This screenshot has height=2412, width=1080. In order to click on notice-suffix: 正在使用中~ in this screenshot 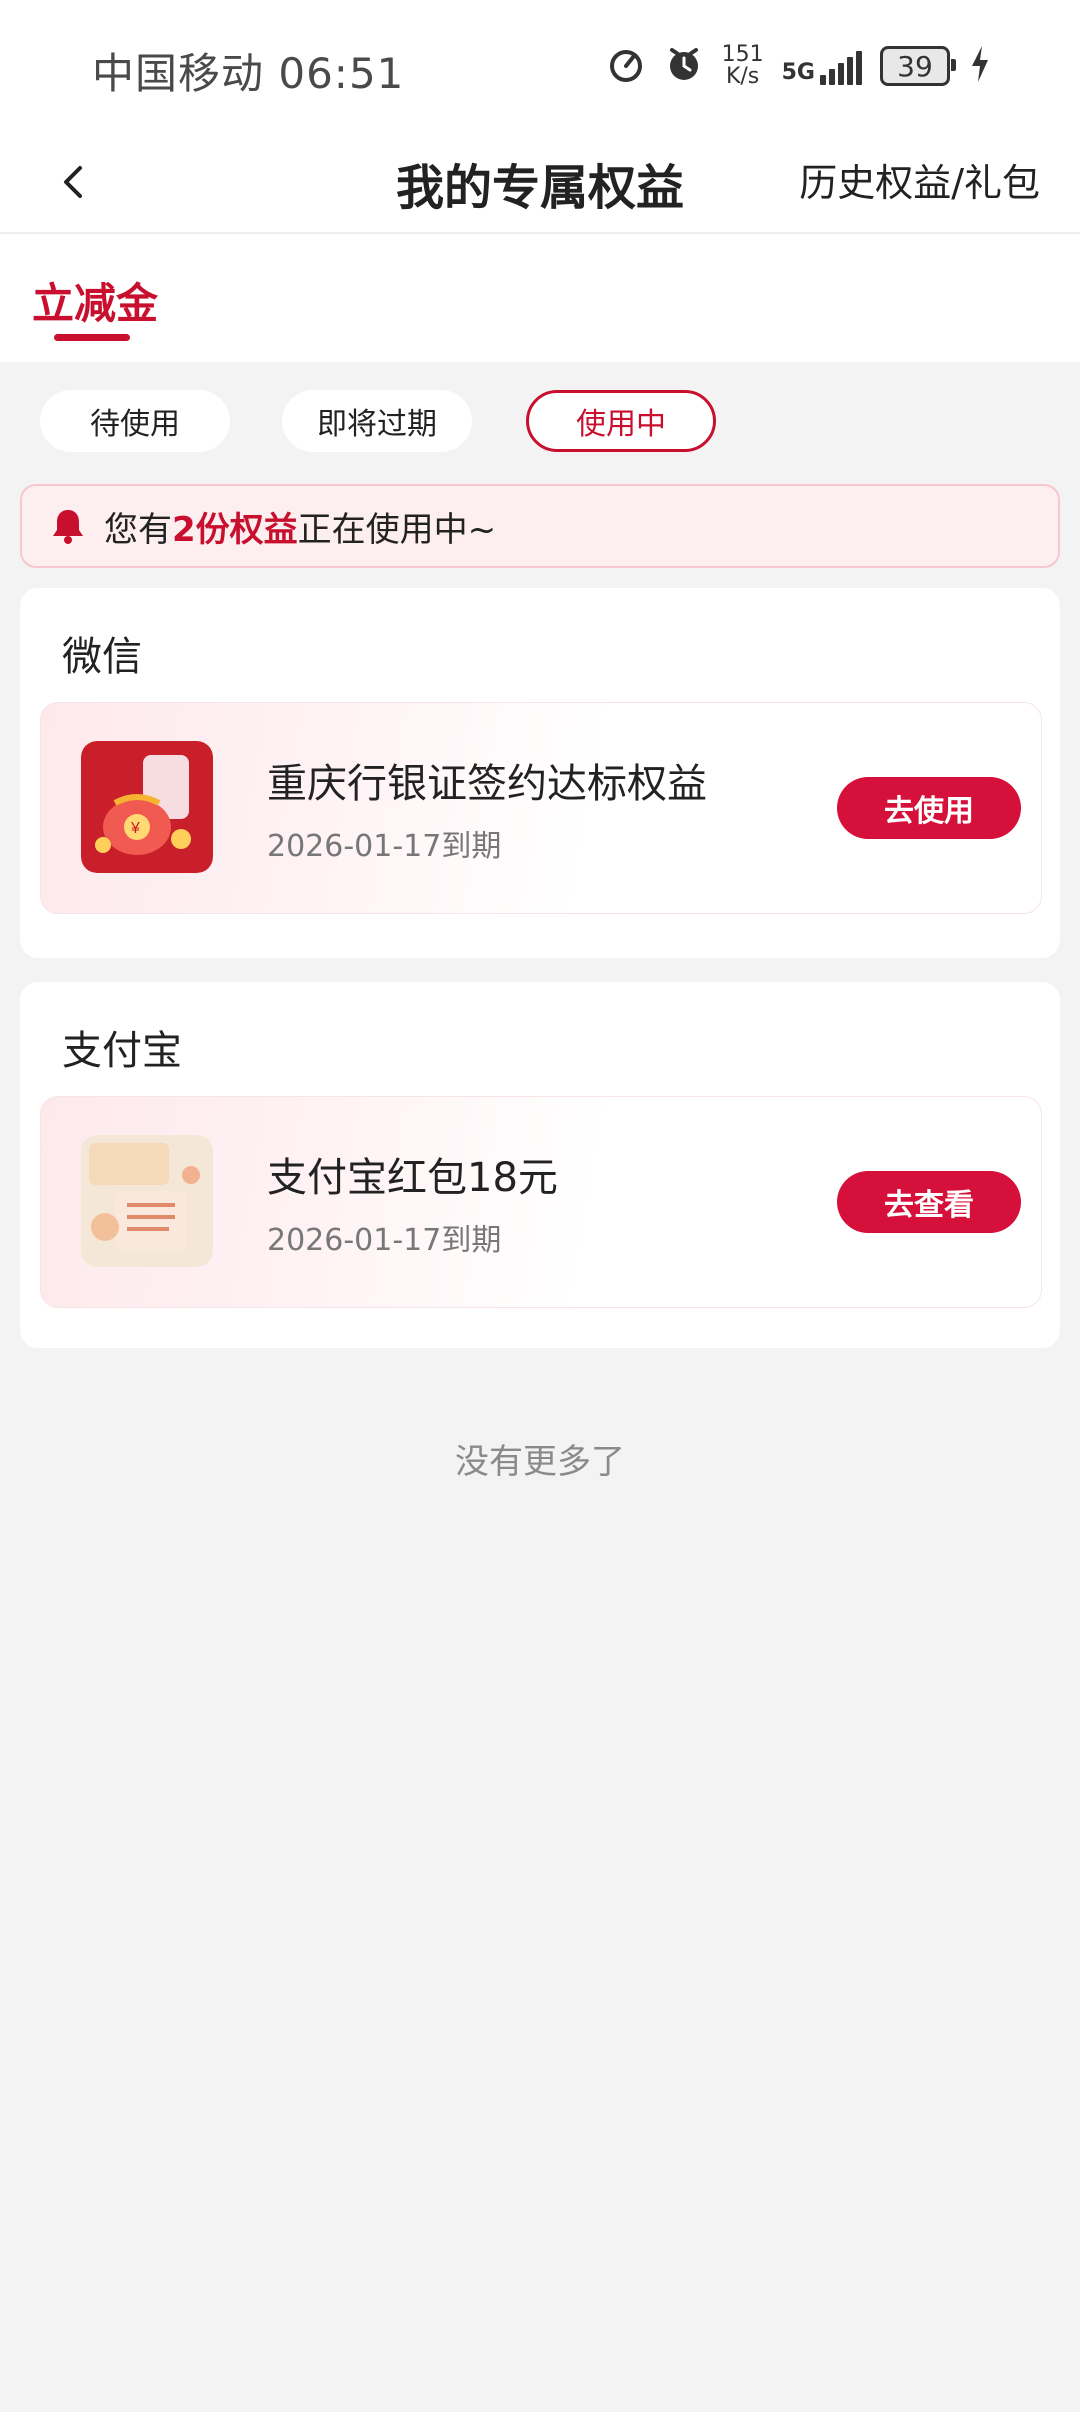, I will do `click(397, 529)`.